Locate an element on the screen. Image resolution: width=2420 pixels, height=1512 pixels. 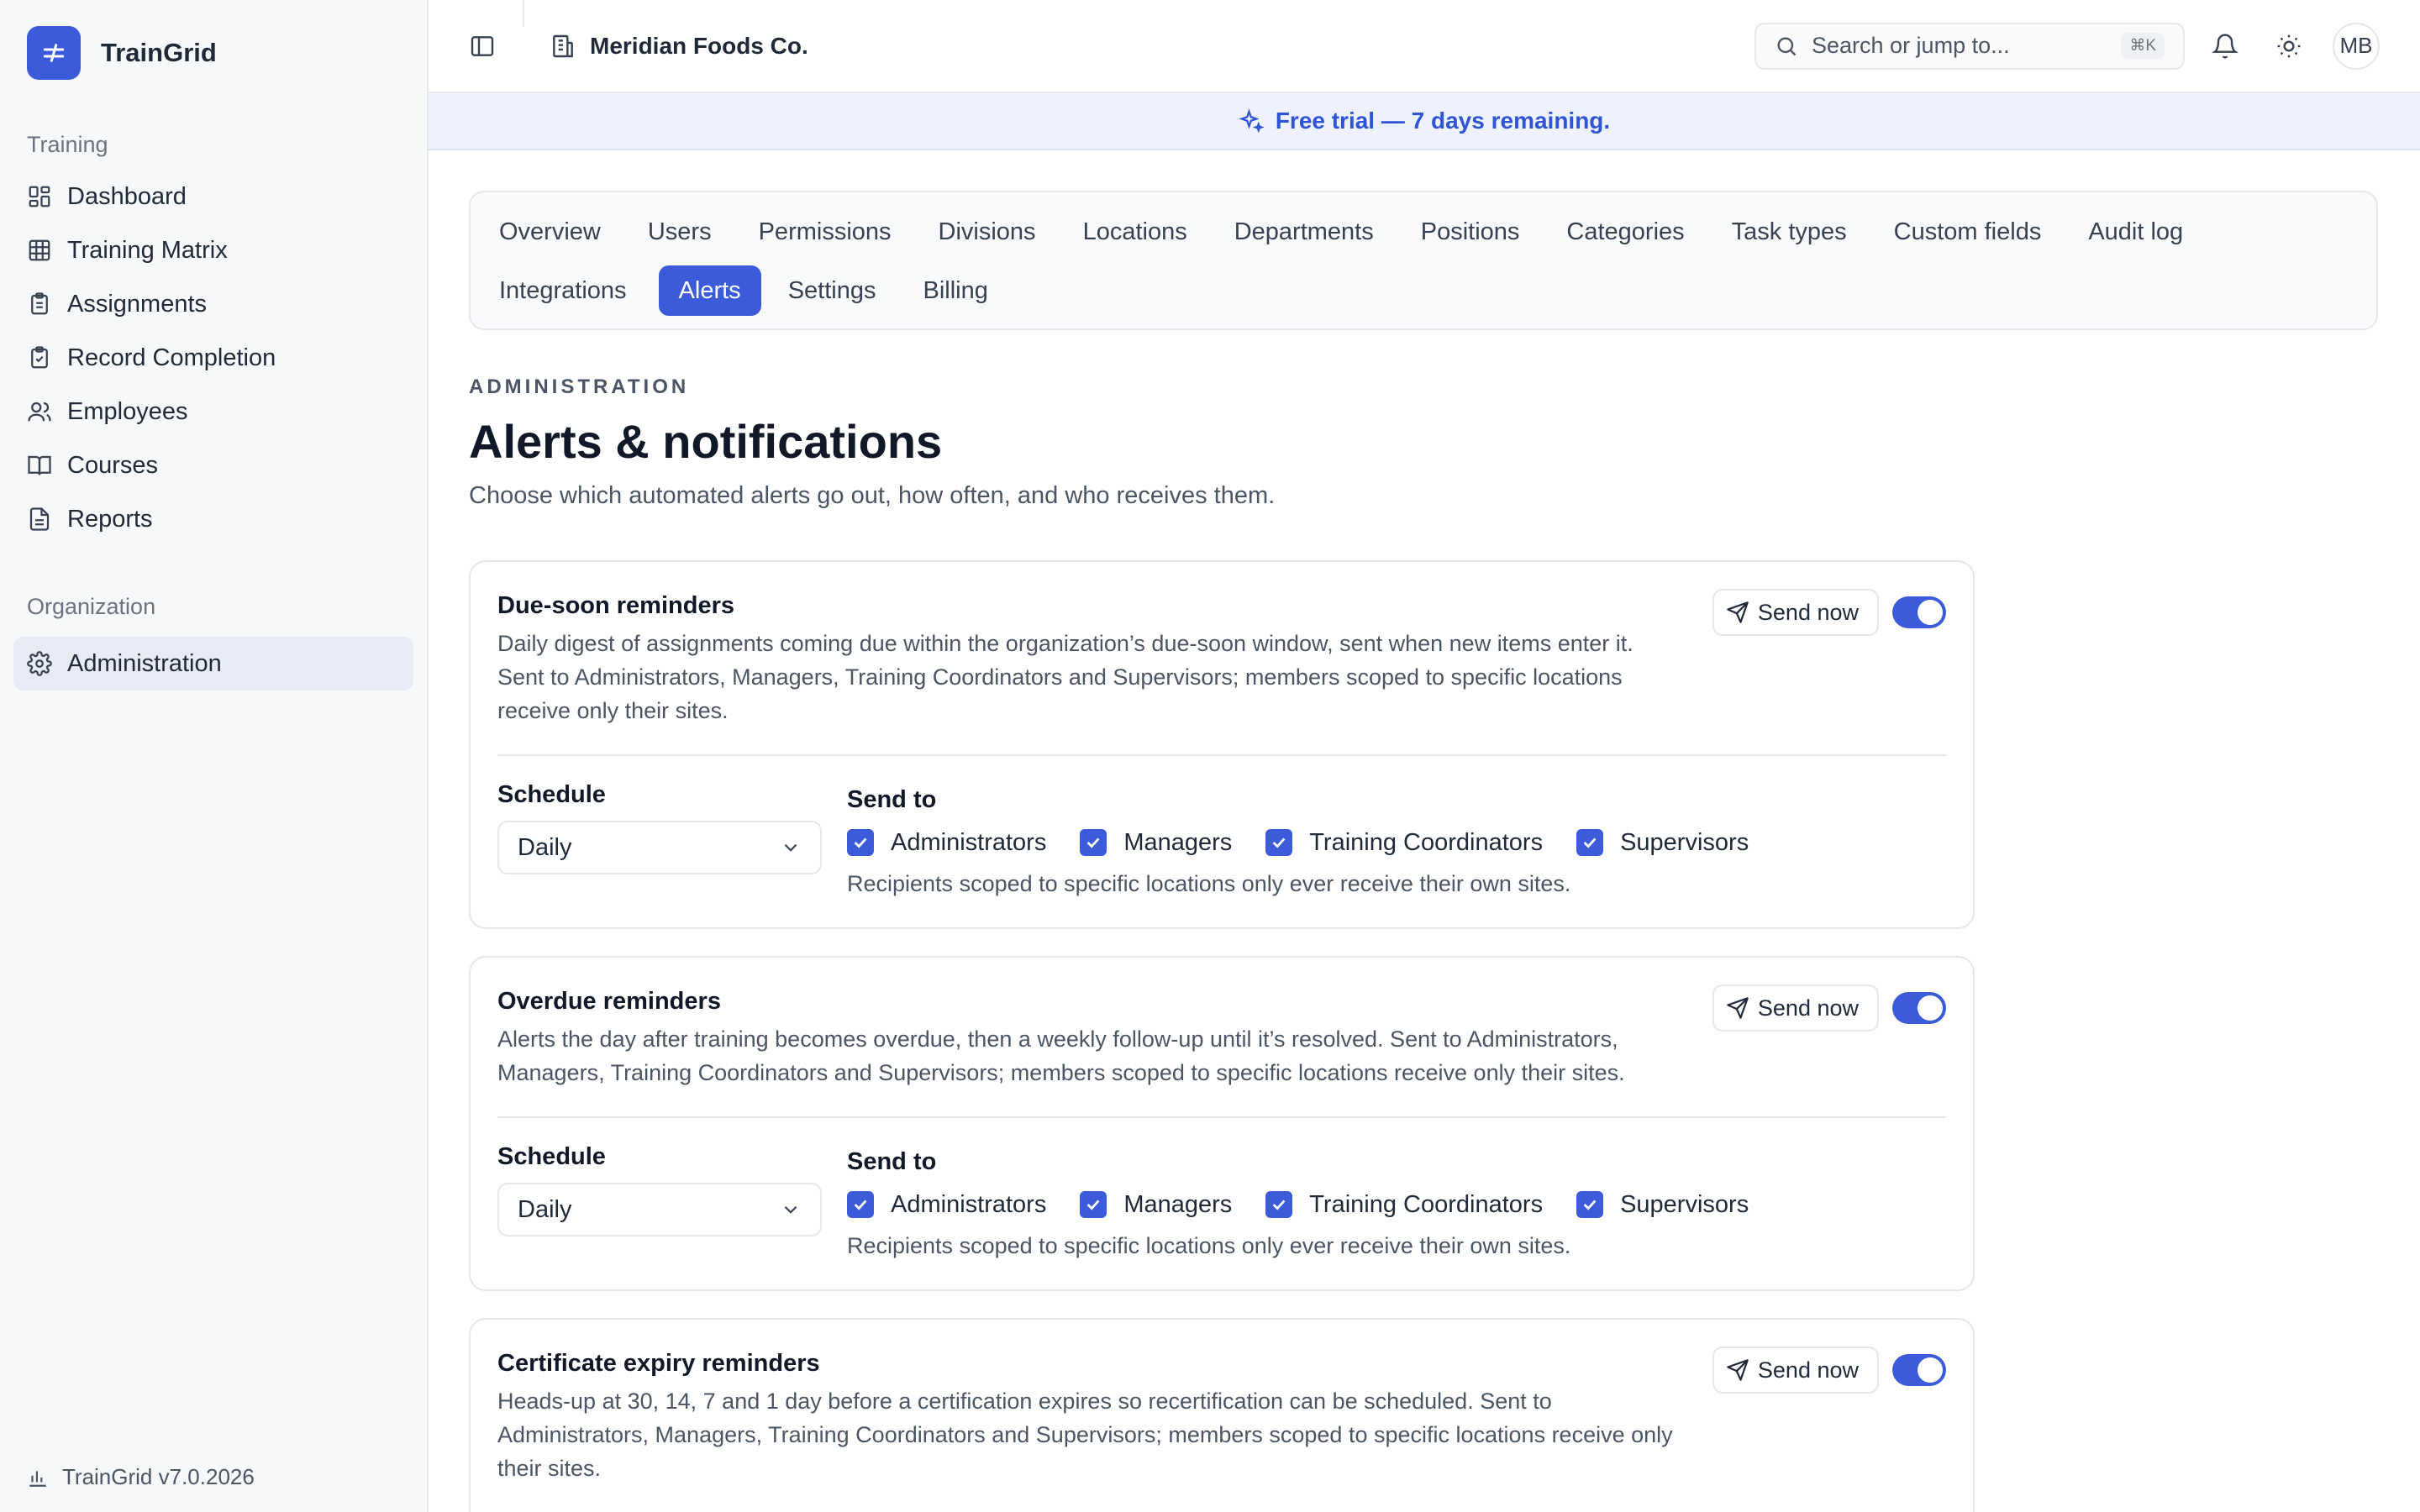
sidebar-item-record-completion: Record Completion is located at coordinates (213, 358).